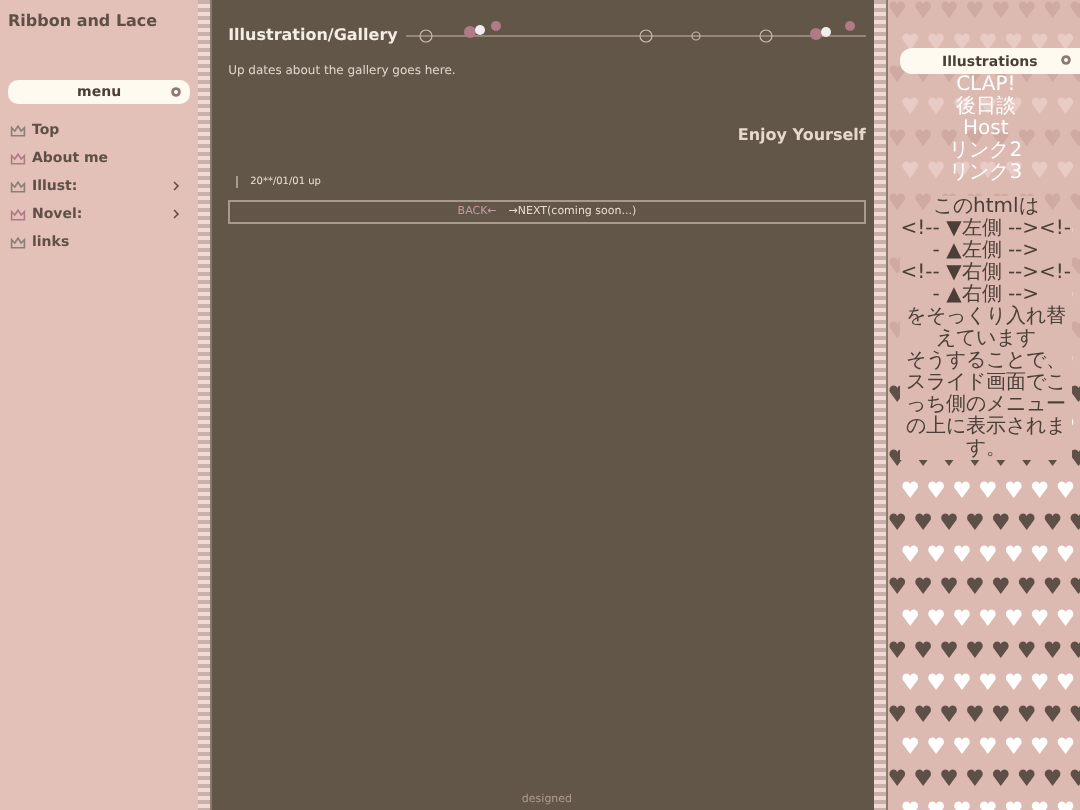 The height and width of the screenshot is (810, 1080). Describe the element at coordinates (800, 135) in the screenshot. I see `section-heading: Enjoy Yourself` at that location.